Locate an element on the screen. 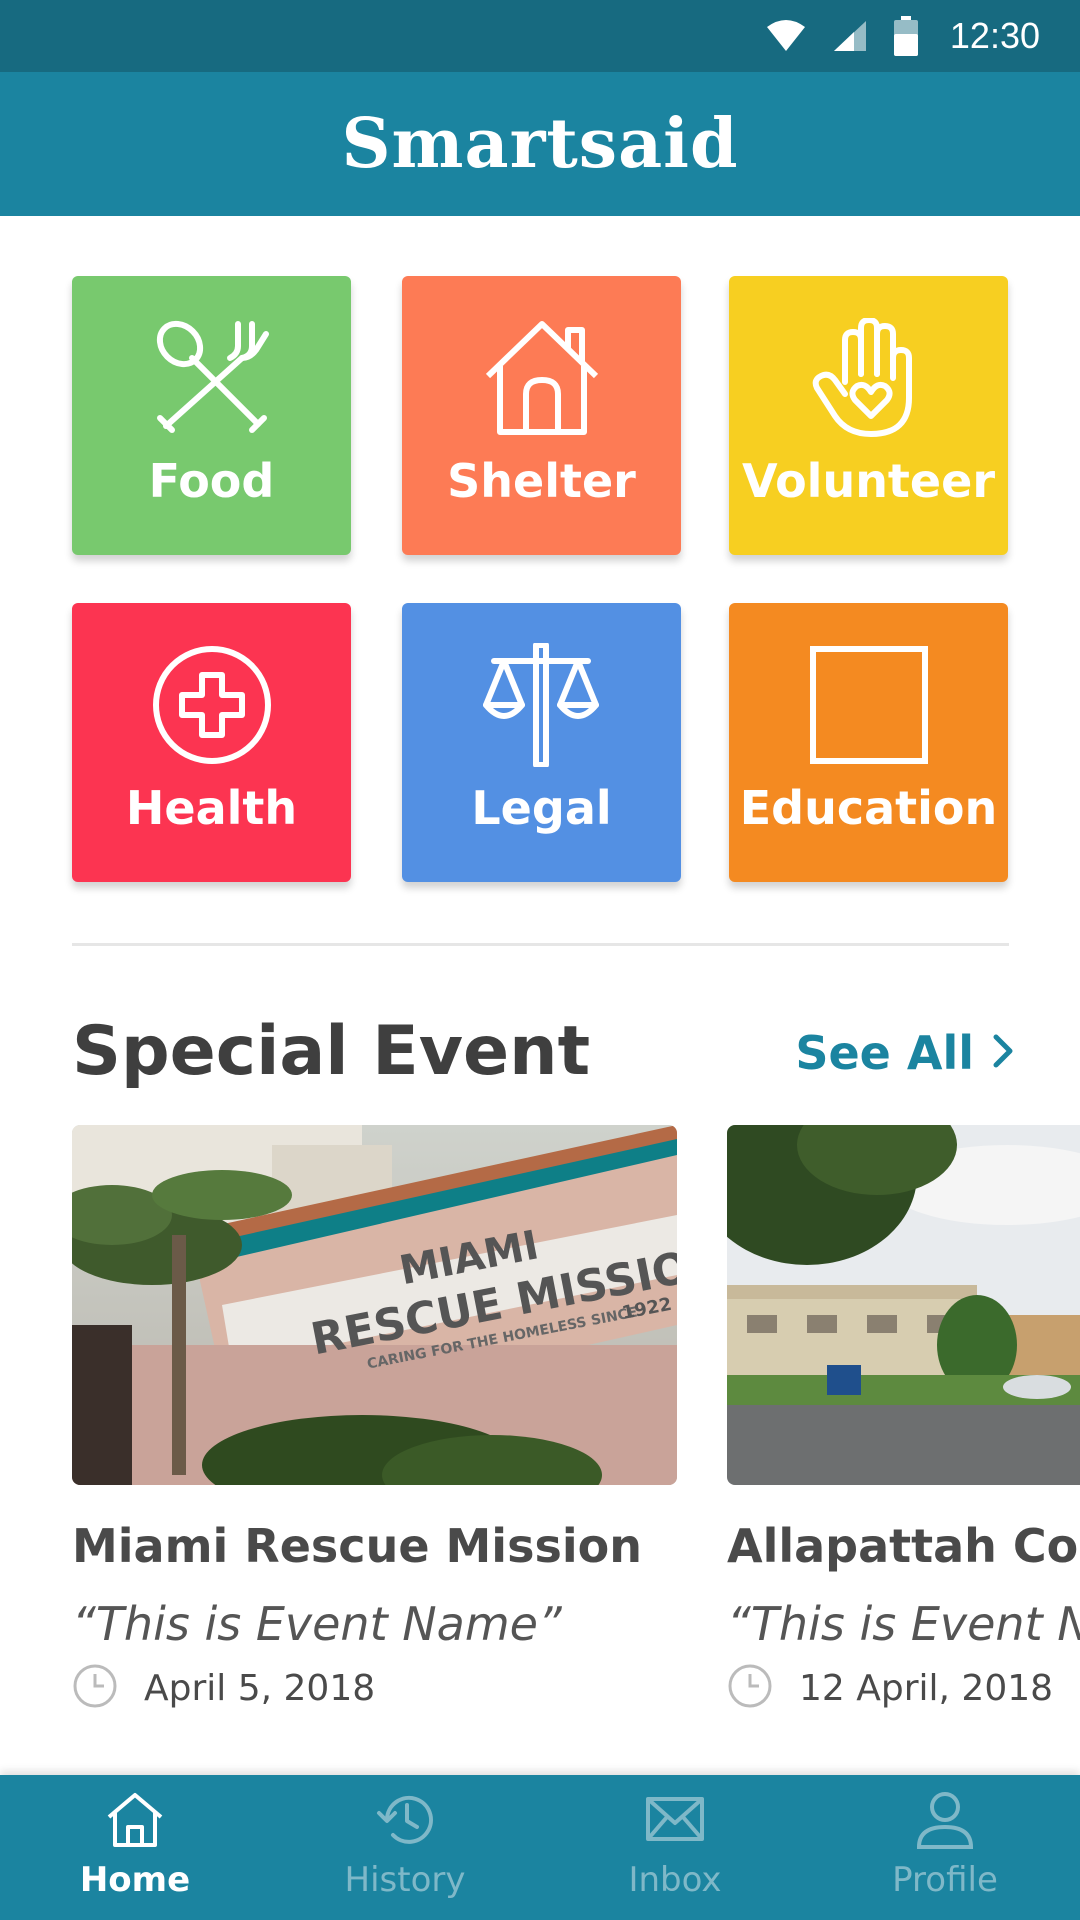 This screenshot has width=1080, height=1920. category-tile-education: Education is located at coordinates (868, 742).